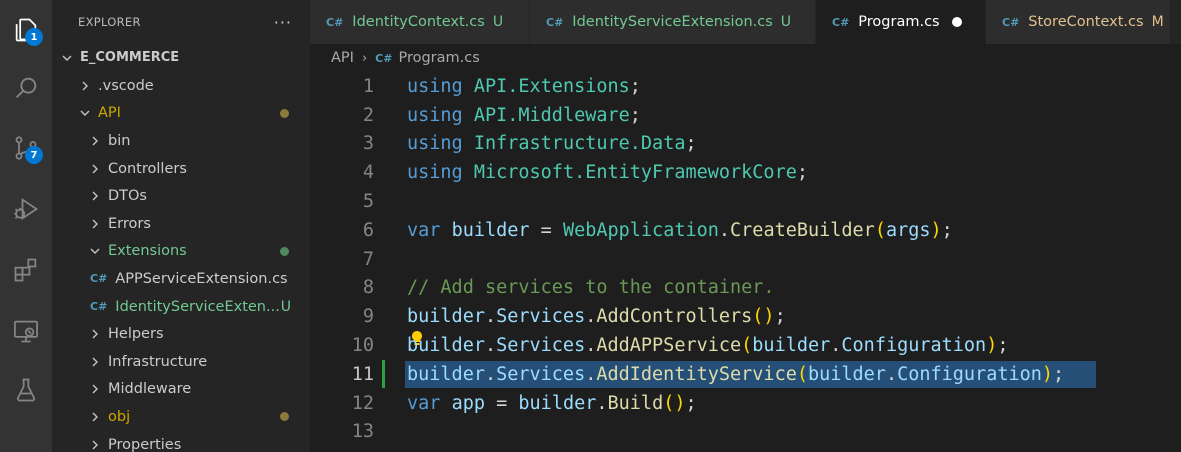 Image resolution: width=1181 pixels, height=452 pixels. What do you see at coordinates (438, 58) in the screenshot?
I see `breadcrumb-file: Program.cs` at bounding box center [438, 58].